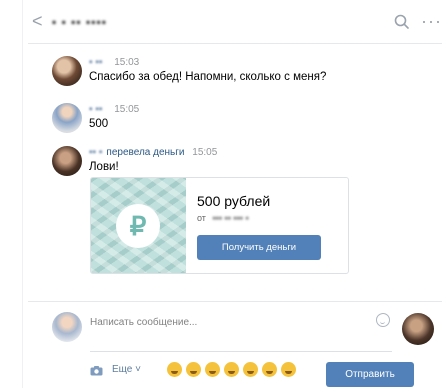  I want to click on peer-avatar, so click(418, 329).